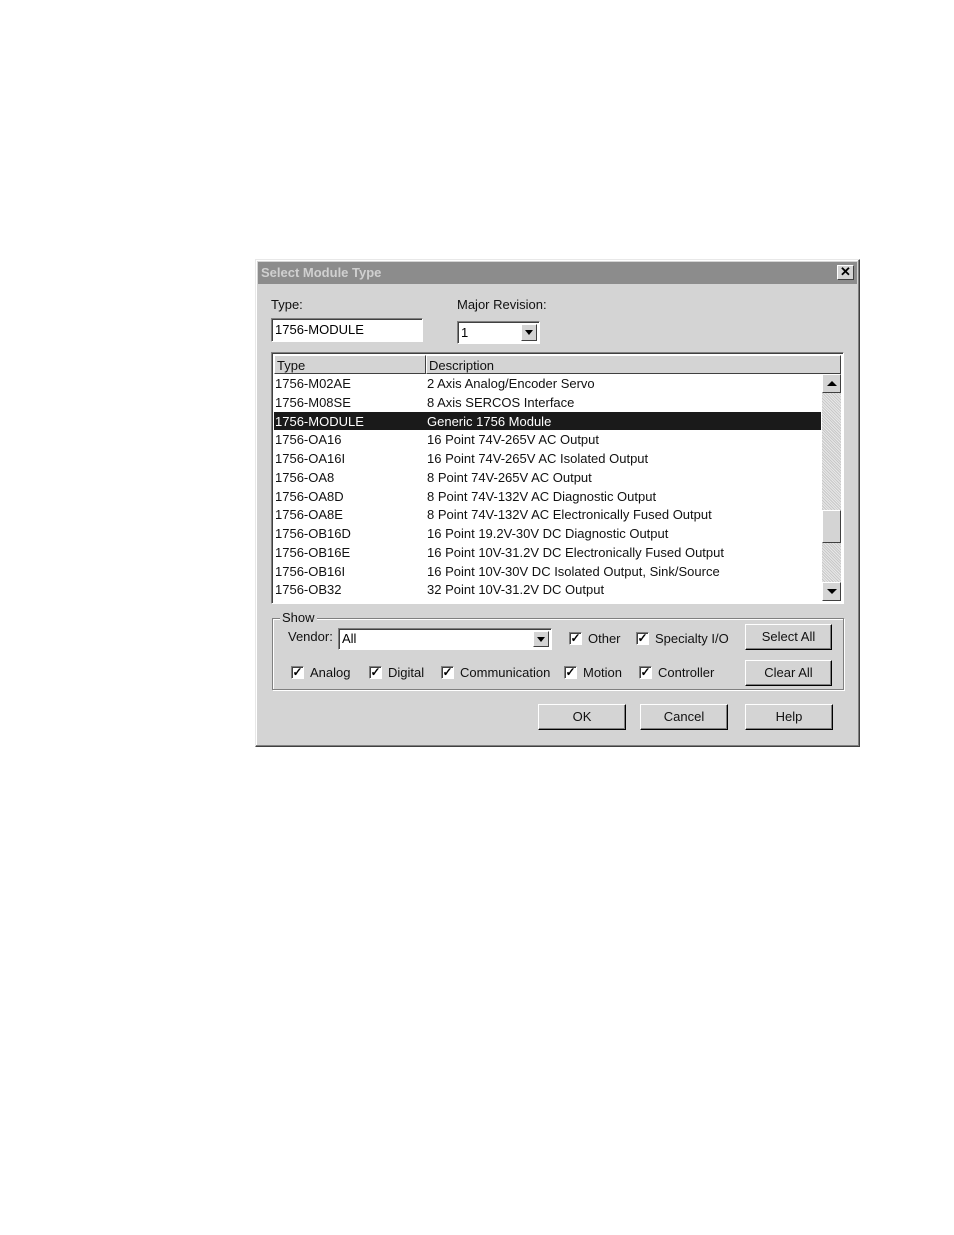 Image resolution: width=954 pixels, height=1235 pixels. I want to click on specialty-io-label: Specialty I/O, so click(692, 638).